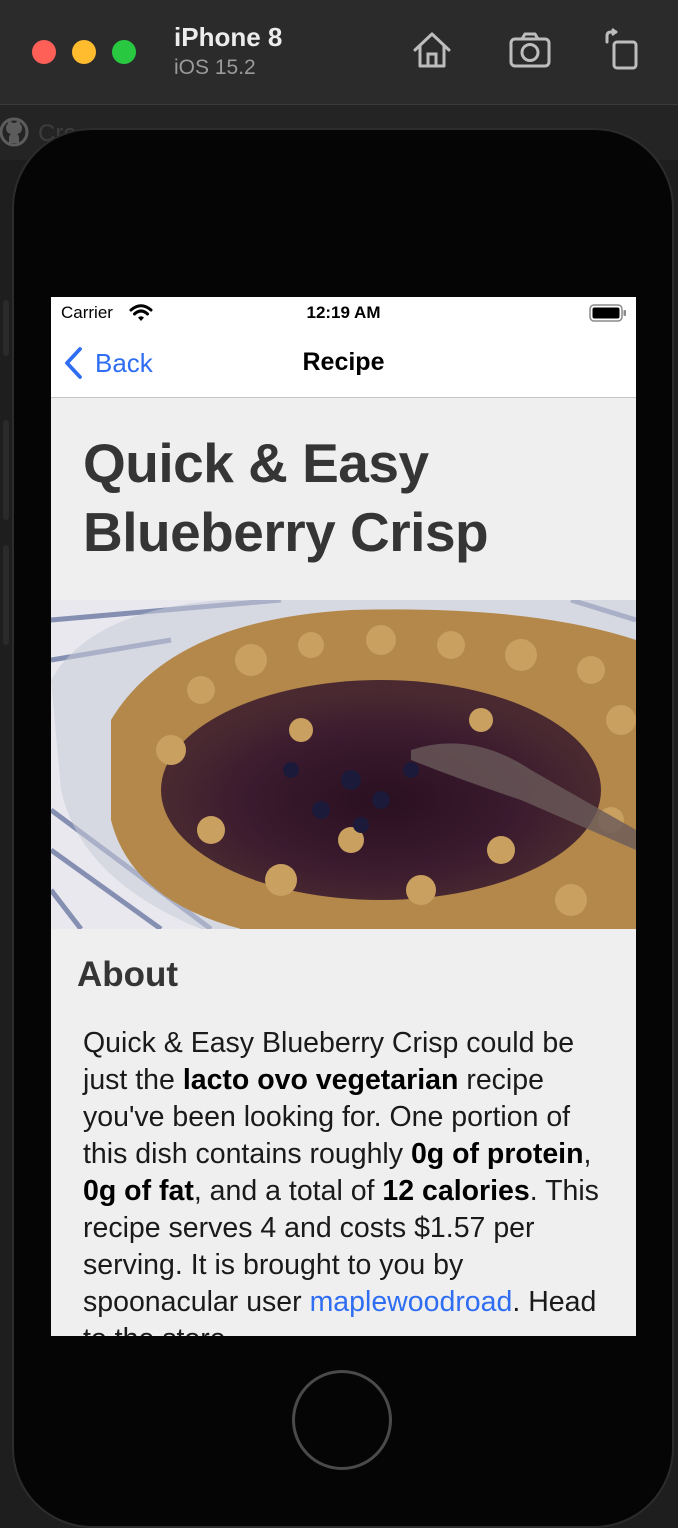 This screenshot has width=678, height=1528. What do you see at coordinates (256, 463) in the screenshot?
I see `recipe-title-line-1: Quick & Easy` at bounding box center [256, 463].